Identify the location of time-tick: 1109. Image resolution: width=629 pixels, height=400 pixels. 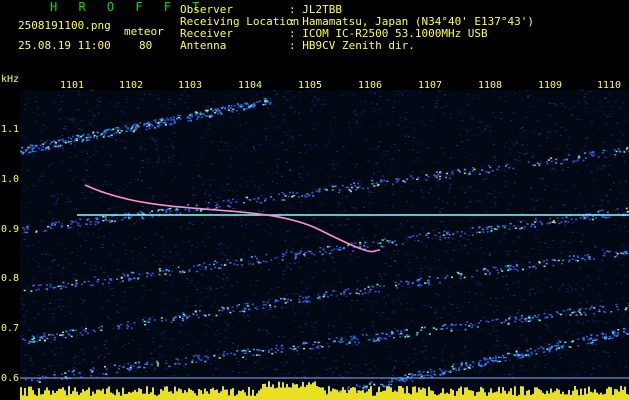
(550, 85).